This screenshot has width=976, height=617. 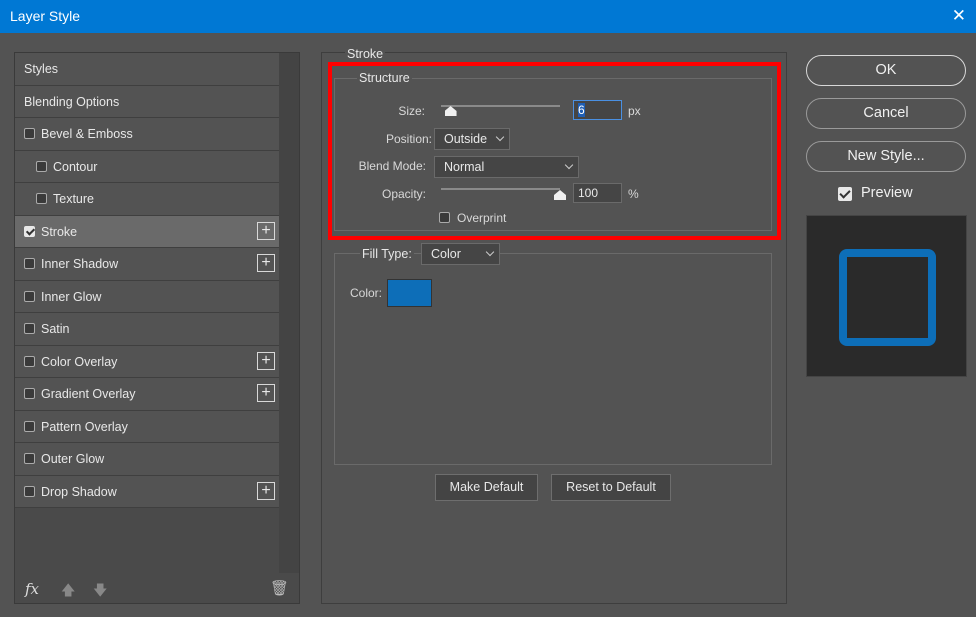 What do you see at coordinates (147, 231) in the screenshot?
I see `style-item-stroke: Stroke +` at bounding box center [147, 231].